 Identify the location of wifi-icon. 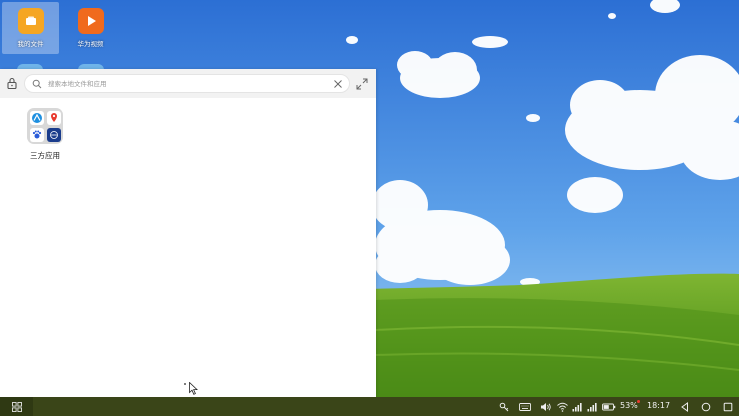
(562, 407).